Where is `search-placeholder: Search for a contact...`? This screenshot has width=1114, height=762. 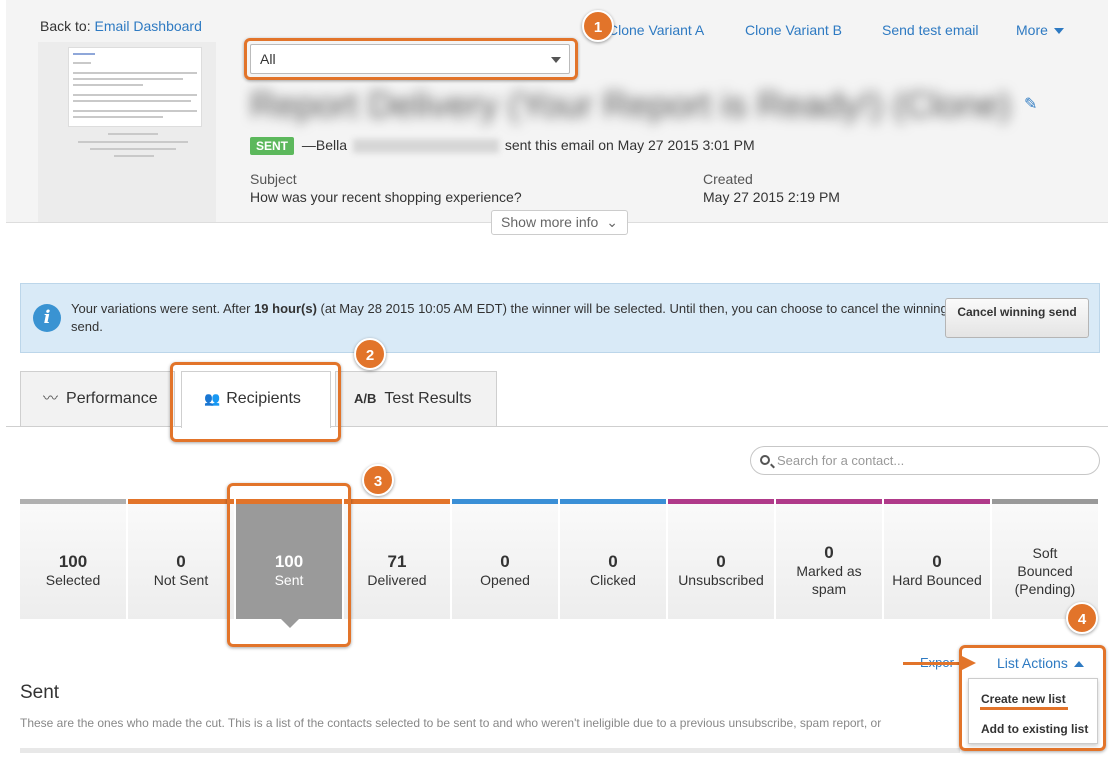
search-placeholder: Search for a contact... is located at coordinates (841, 460).